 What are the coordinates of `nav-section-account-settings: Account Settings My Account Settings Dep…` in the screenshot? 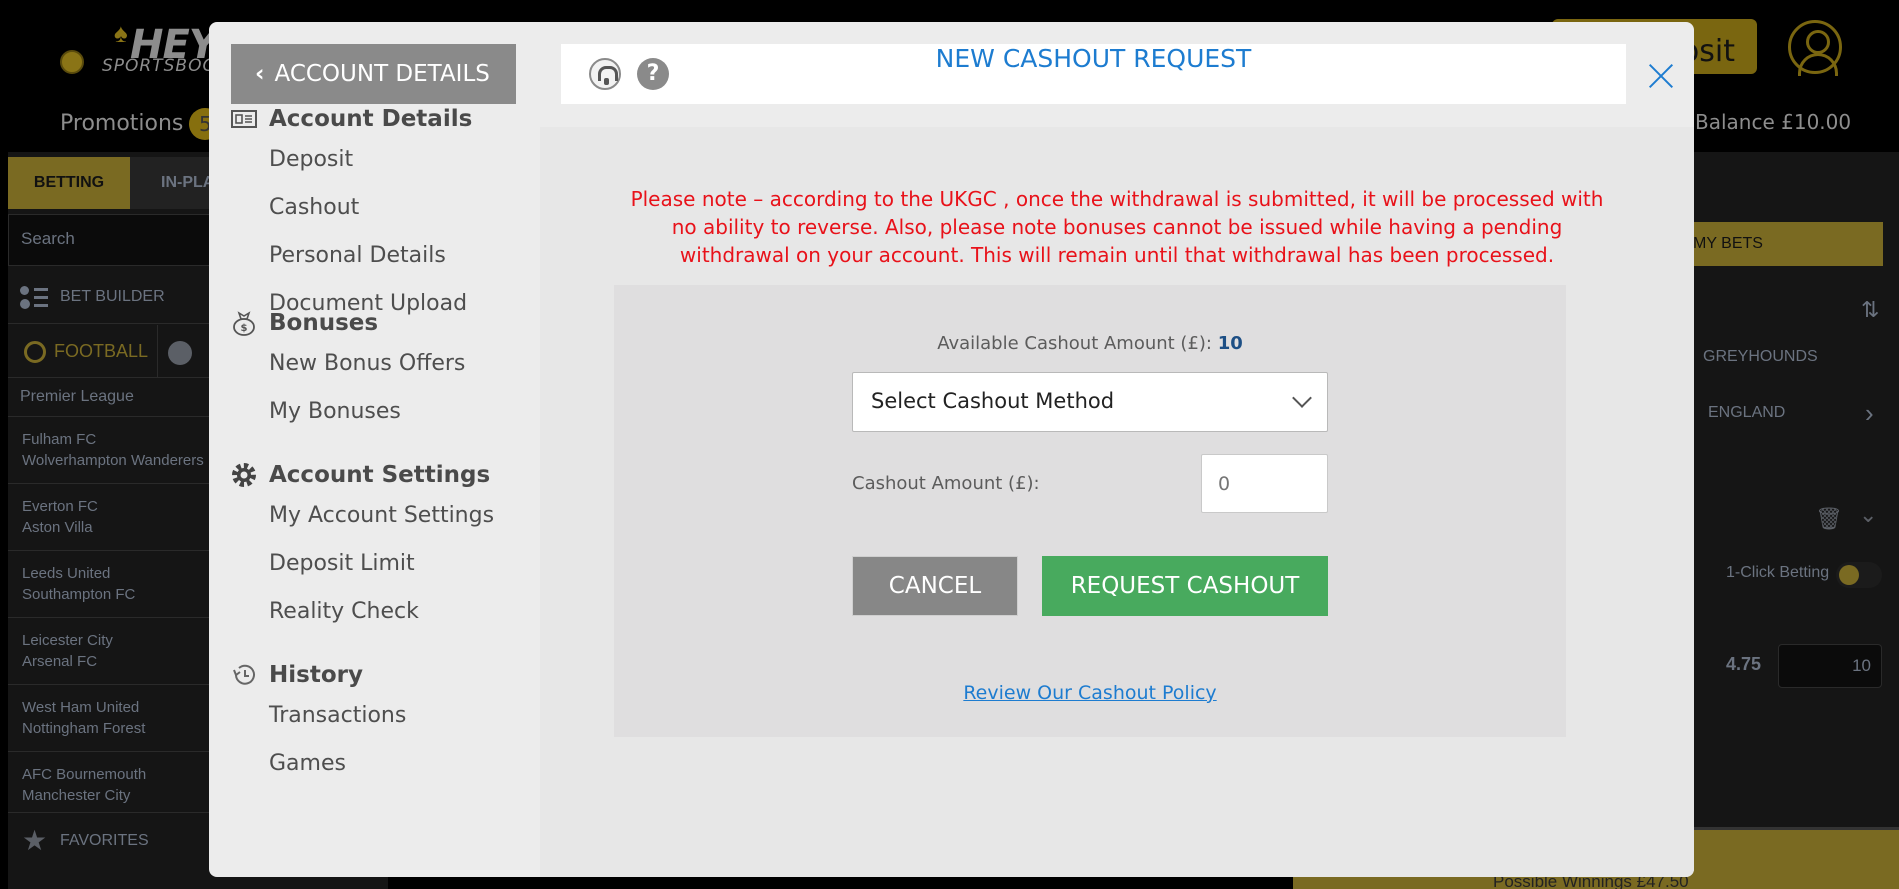 It's located at (362, 547).